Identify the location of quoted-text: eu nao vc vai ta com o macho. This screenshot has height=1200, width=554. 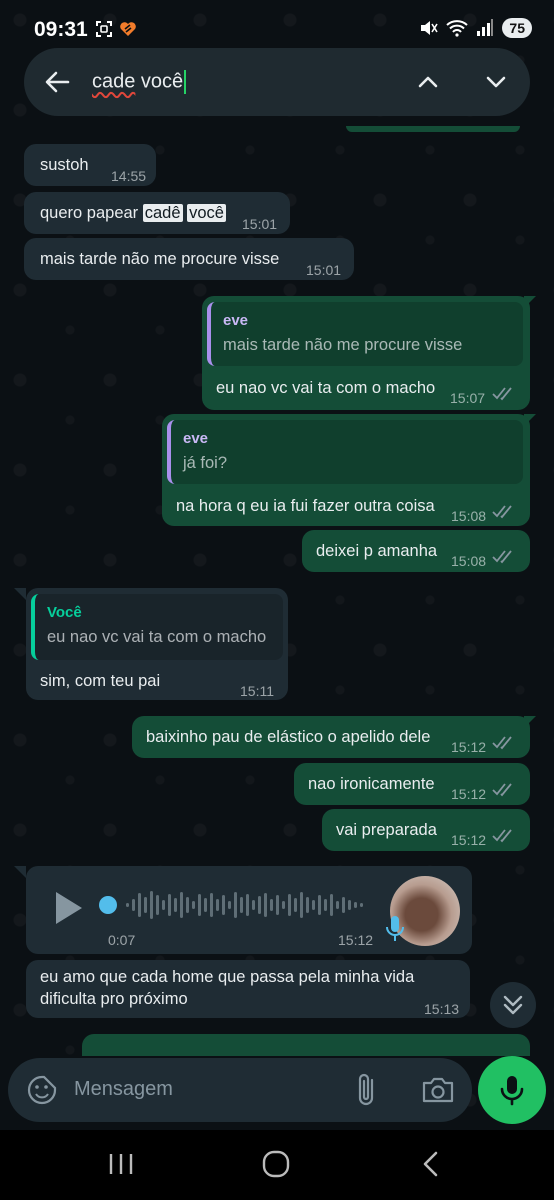
(157, 637).